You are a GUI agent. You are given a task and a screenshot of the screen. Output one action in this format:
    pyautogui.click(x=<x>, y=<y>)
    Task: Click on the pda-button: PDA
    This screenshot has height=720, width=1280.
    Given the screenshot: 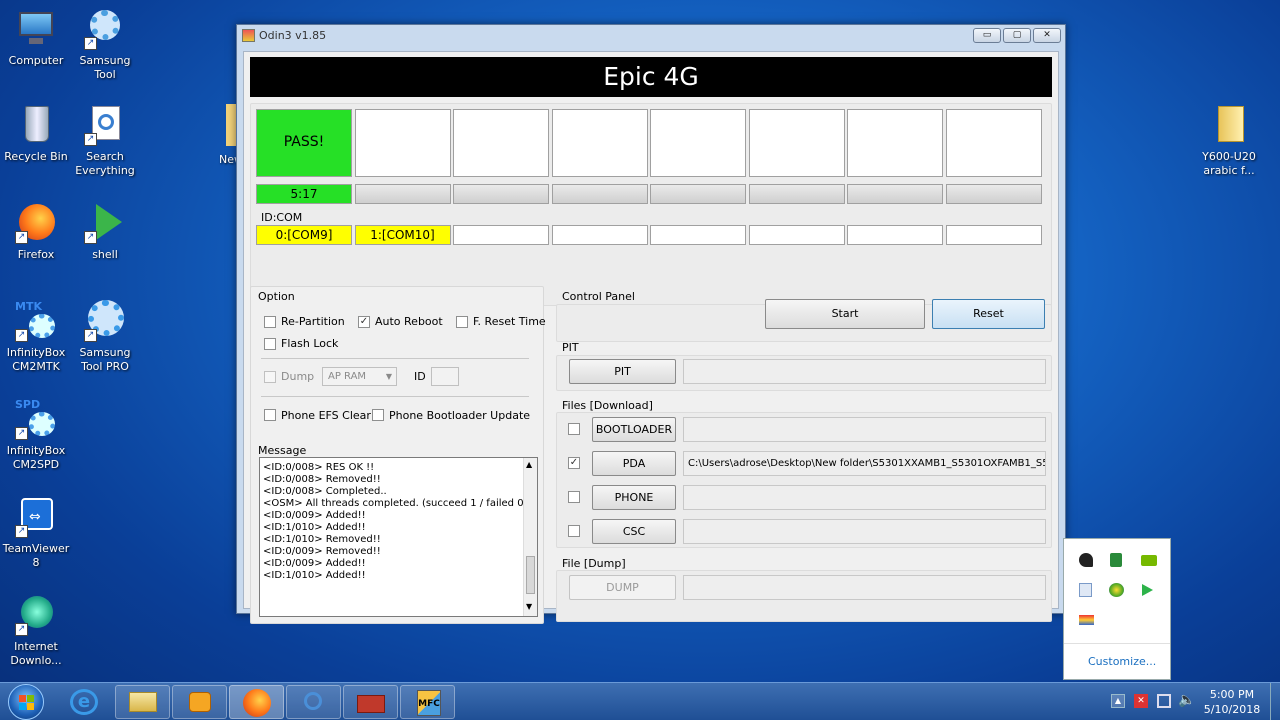 What is the action you would take?
    pyautogui.click(x=634, y=463)
    